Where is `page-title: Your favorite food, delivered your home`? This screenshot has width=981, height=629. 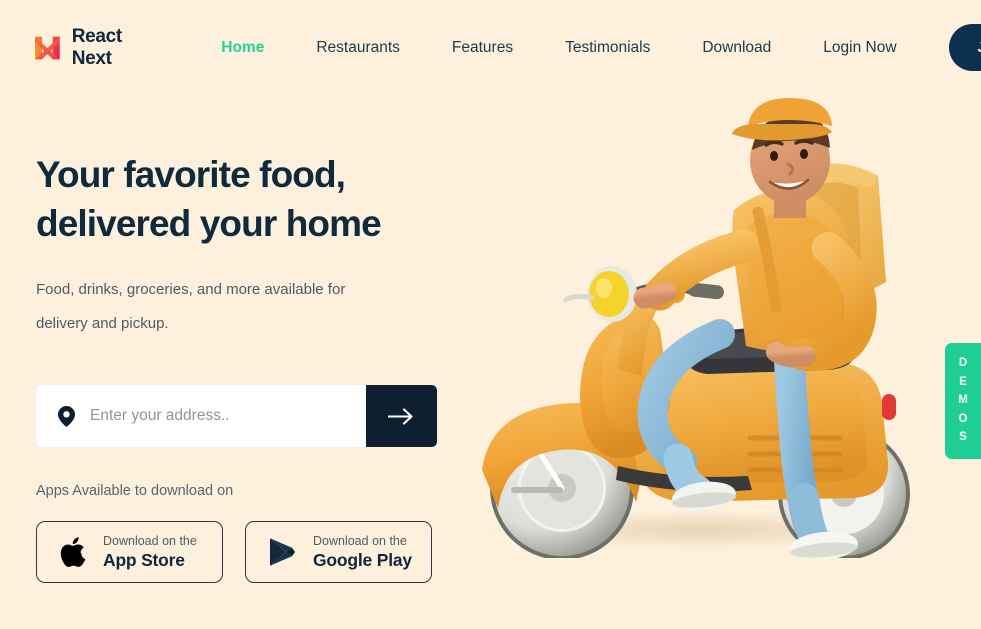
page-title: Your favorite food, delivered your home is located at coordinates (246, 199).